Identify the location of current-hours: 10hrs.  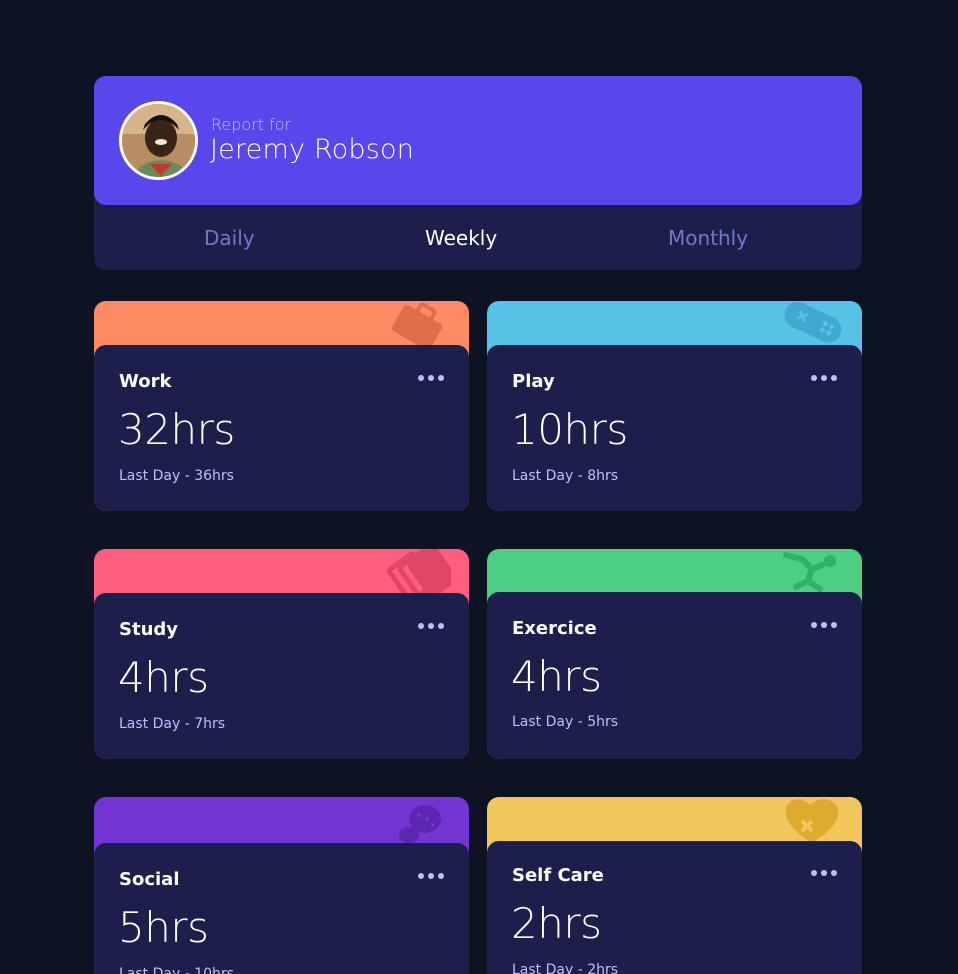
(569, 429).